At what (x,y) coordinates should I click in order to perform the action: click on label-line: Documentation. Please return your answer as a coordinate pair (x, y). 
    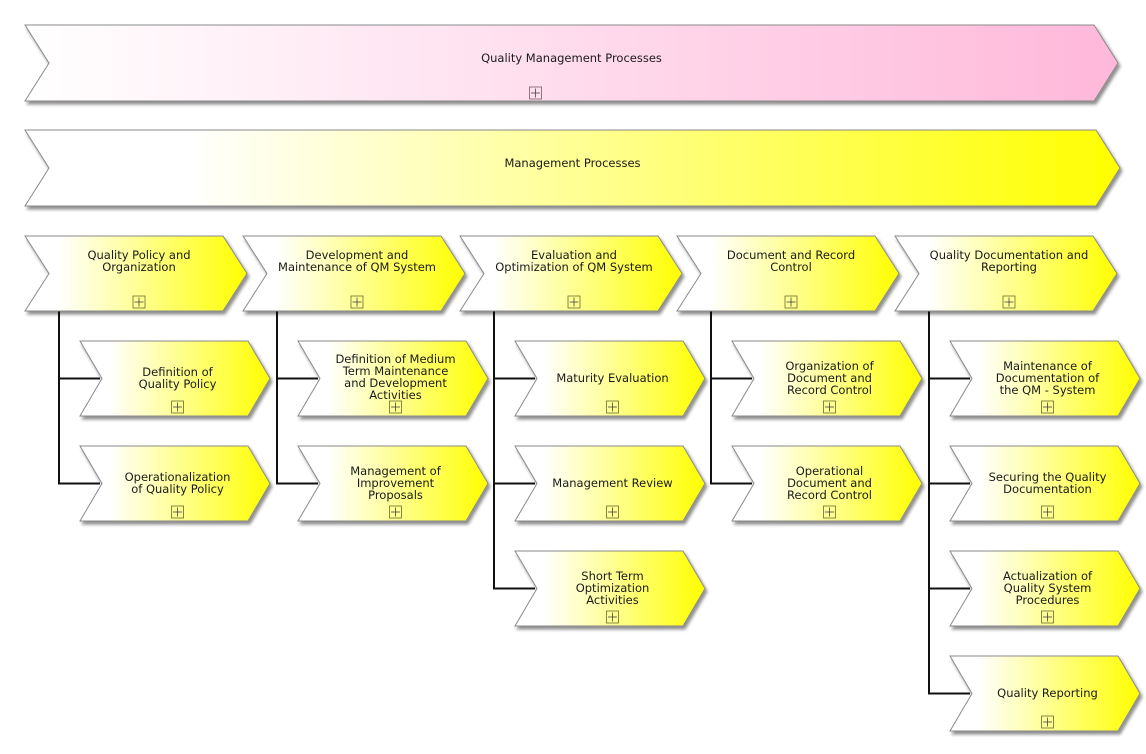
    Looking at the image, I should click on (1047, 489).